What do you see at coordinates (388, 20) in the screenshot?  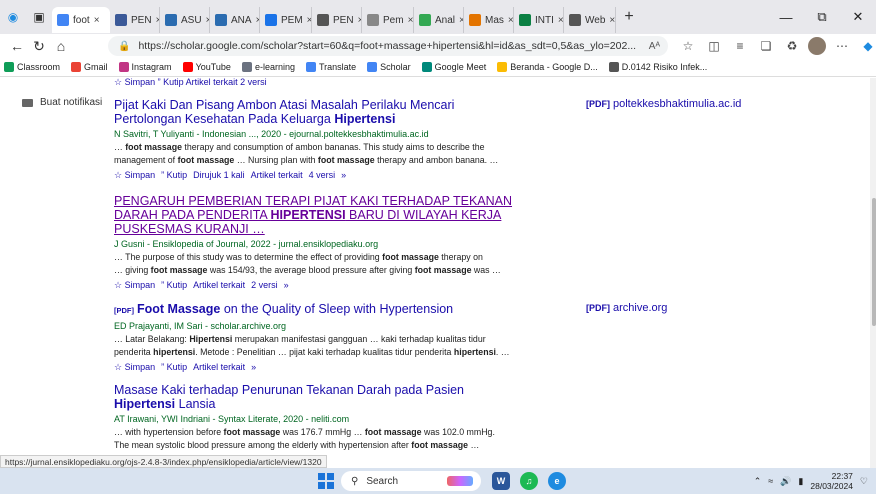 I see `browser-tab: Pem ×` at bounding box center [388, 20].